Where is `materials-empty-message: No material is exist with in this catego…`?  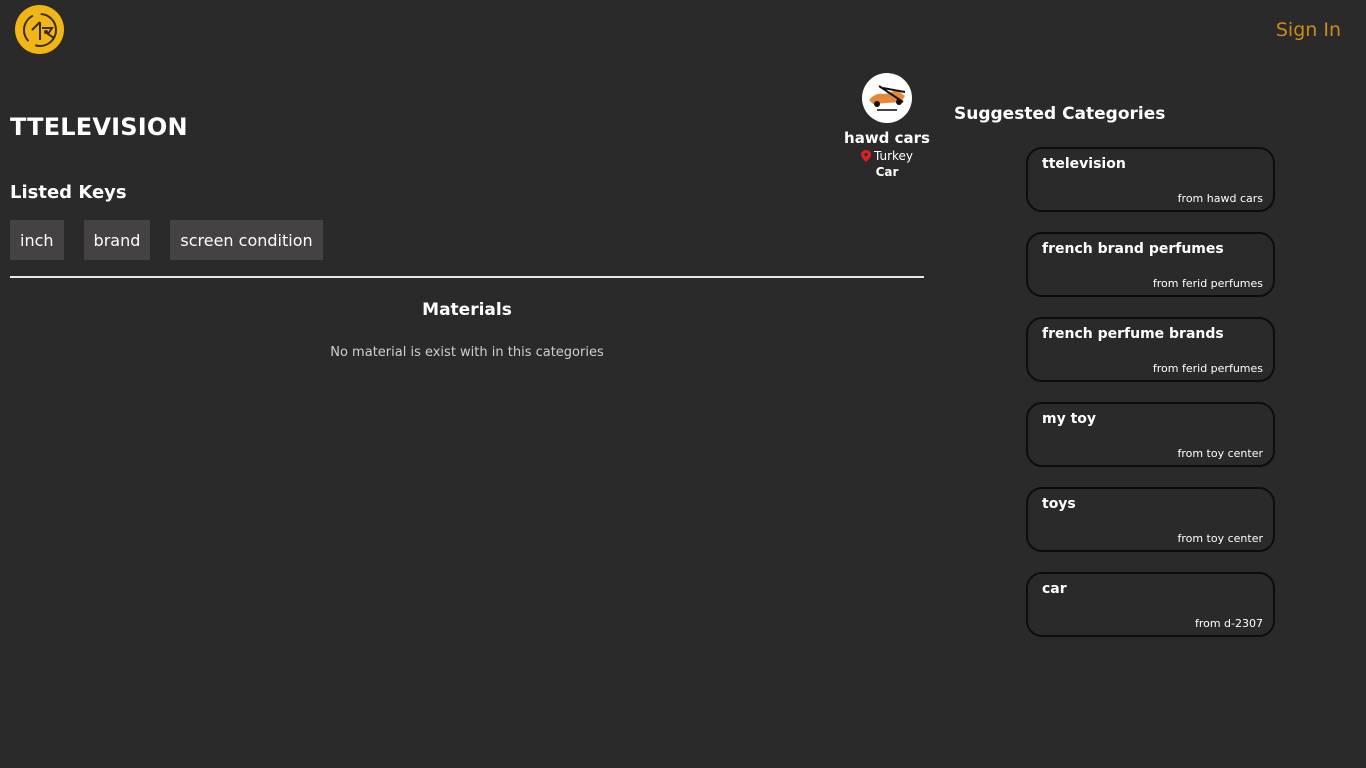 materials-empty-message: No material is exist with in this catego… is located at coordinates (467, 352).